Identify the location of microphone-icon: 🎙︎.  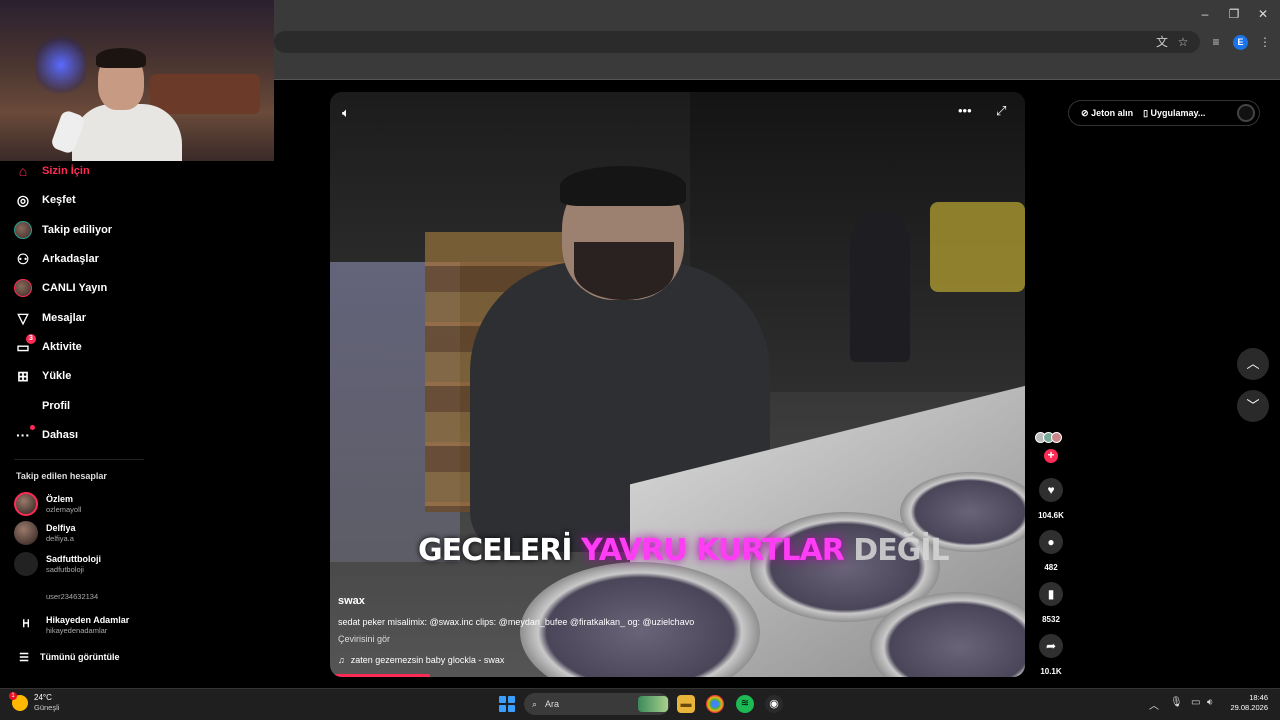
(1176, 702).